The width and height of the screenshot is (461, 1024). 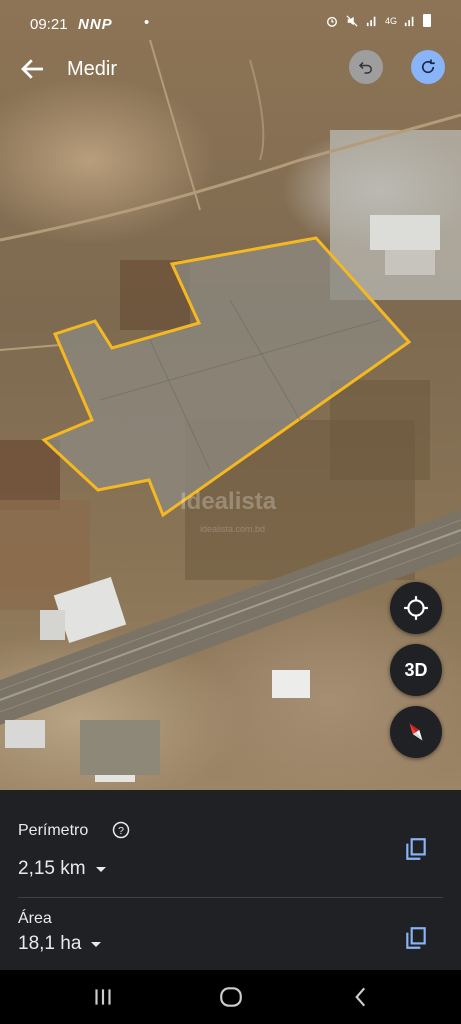 I want to click on perimeter-value-dropdown: 2,15 km, so click(x=62, y=869).